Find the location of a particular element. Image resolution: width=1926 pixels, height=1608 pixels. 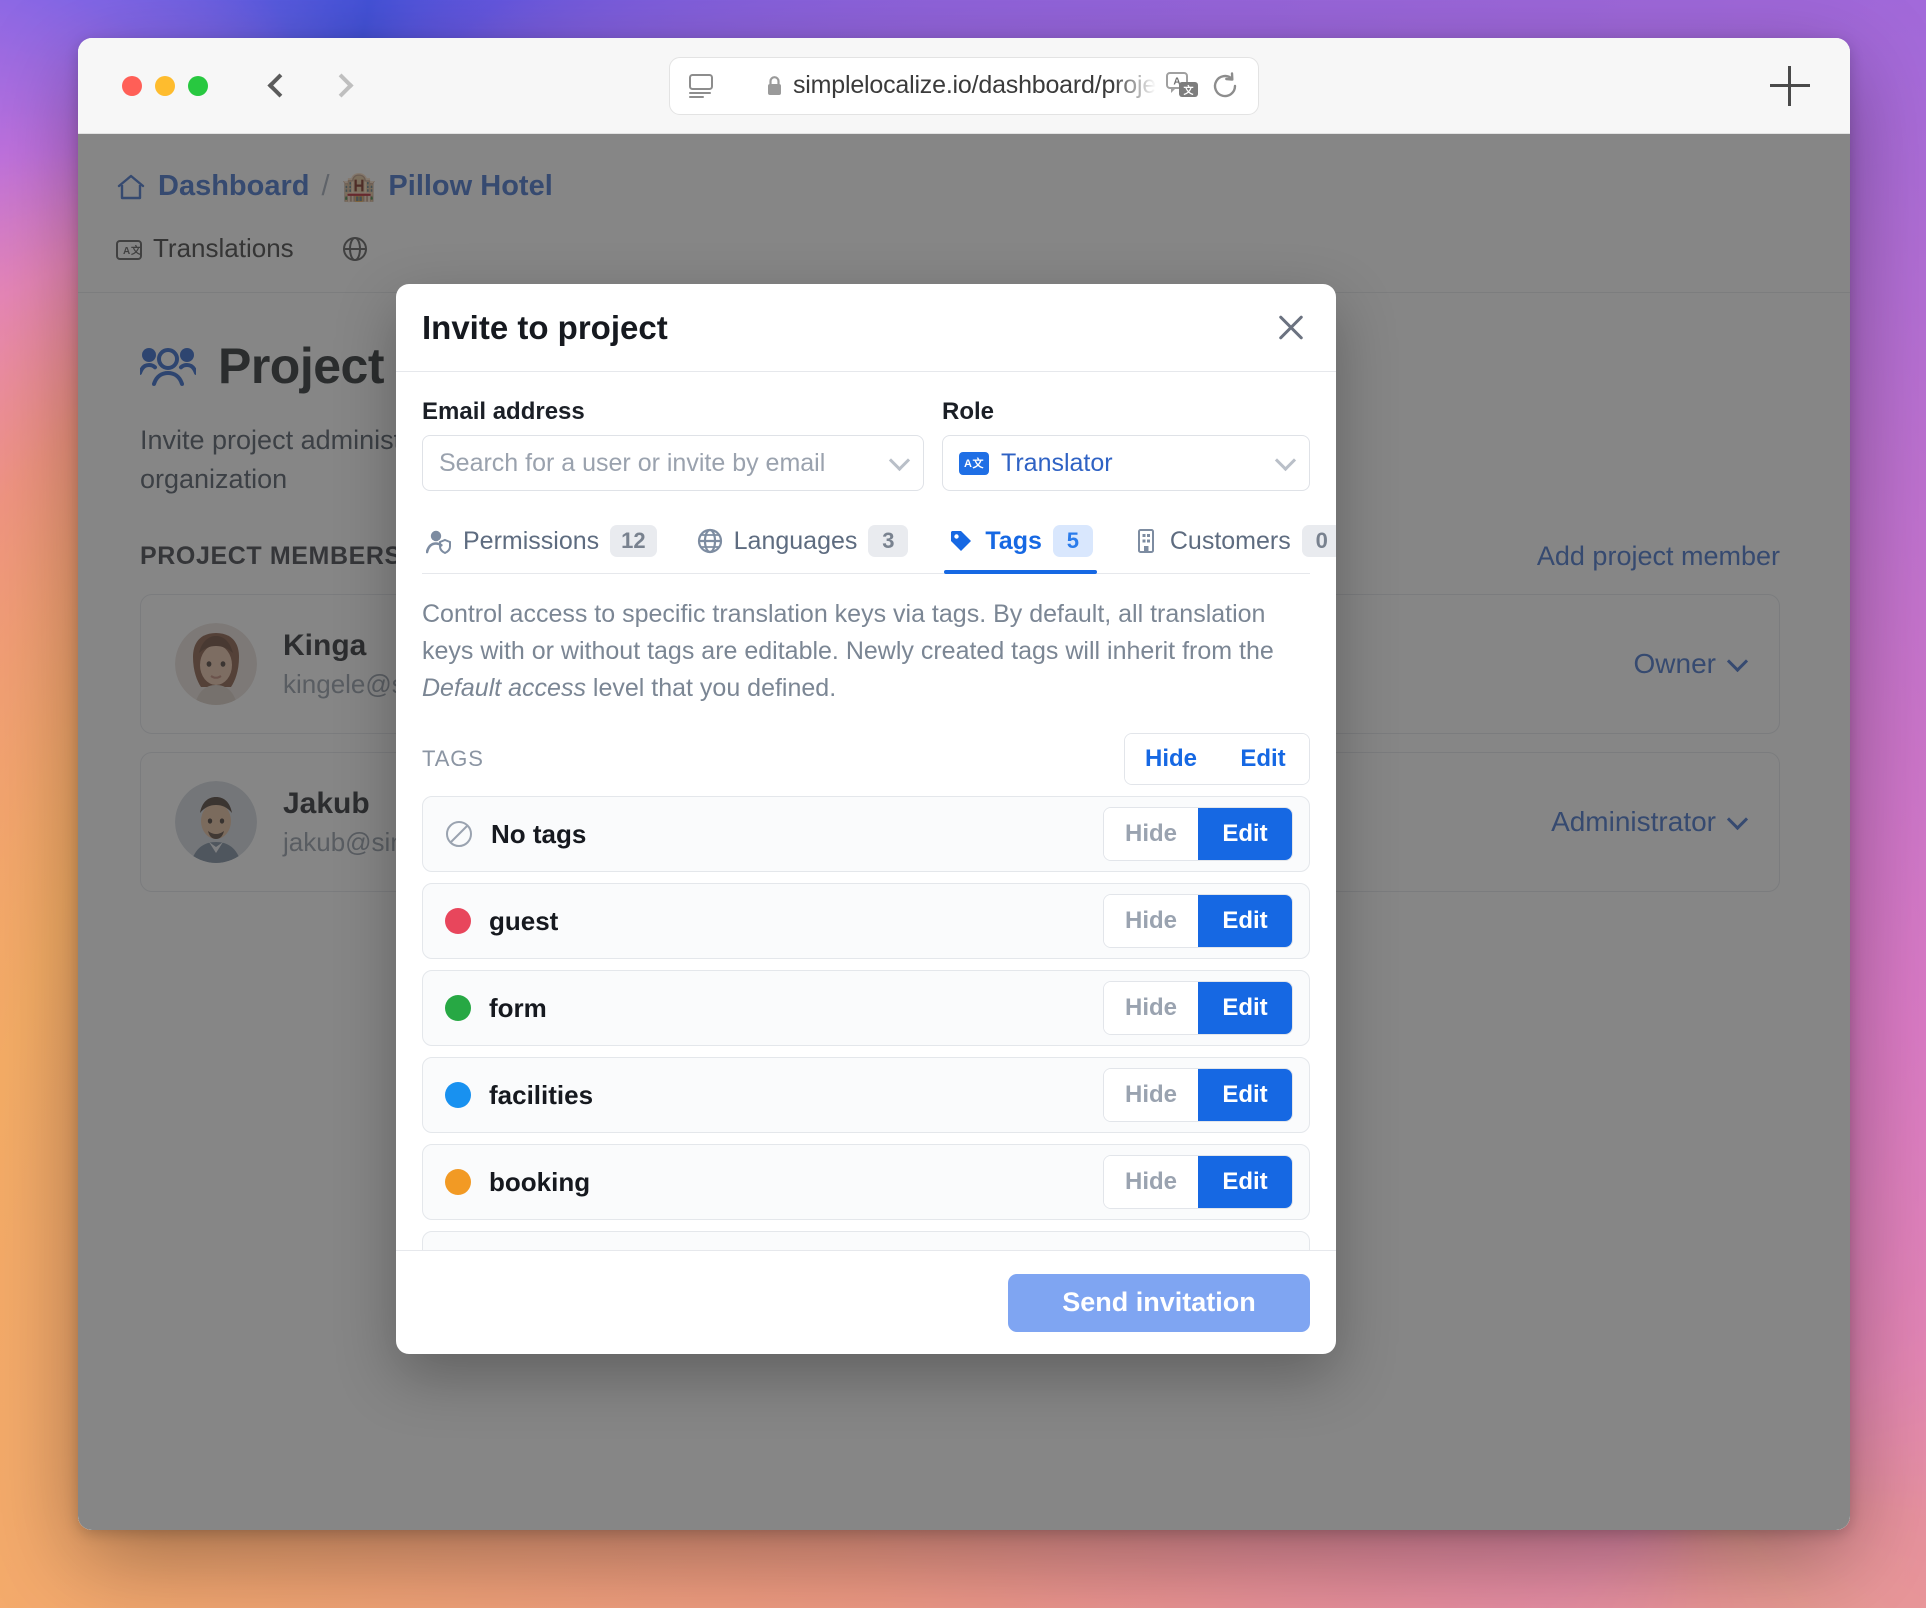

email-input: Search for a user or invite by email is located at coordinates (673, 463).